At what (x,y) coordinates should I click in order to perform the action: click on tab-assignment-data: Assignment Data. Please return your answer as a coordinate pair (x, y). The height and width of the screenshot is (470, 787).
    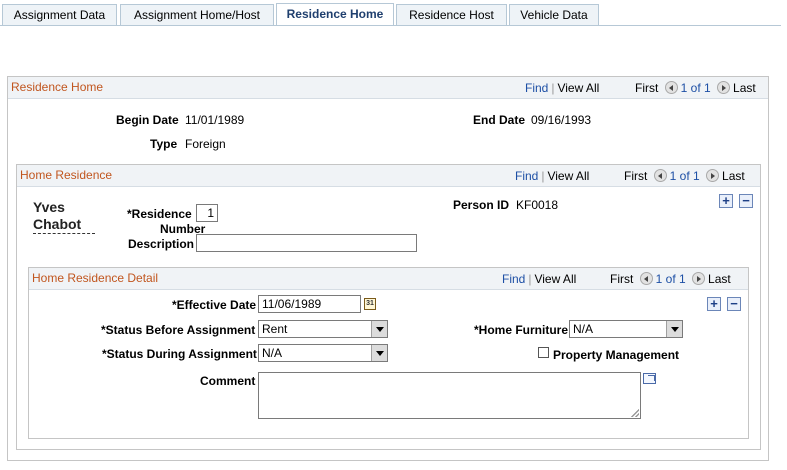
    Looking at the image, I should click on (59, 14).